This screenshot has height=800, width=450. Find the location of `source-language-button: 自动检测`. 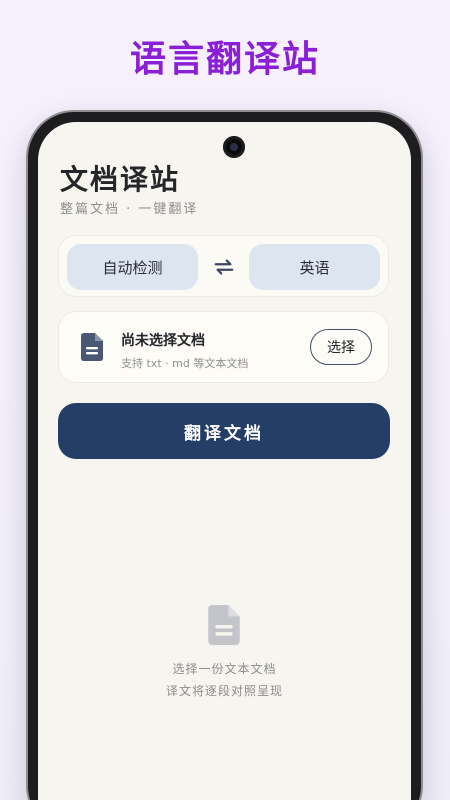

source-language-button: 自动检测 is located at coordinates (132, 267).